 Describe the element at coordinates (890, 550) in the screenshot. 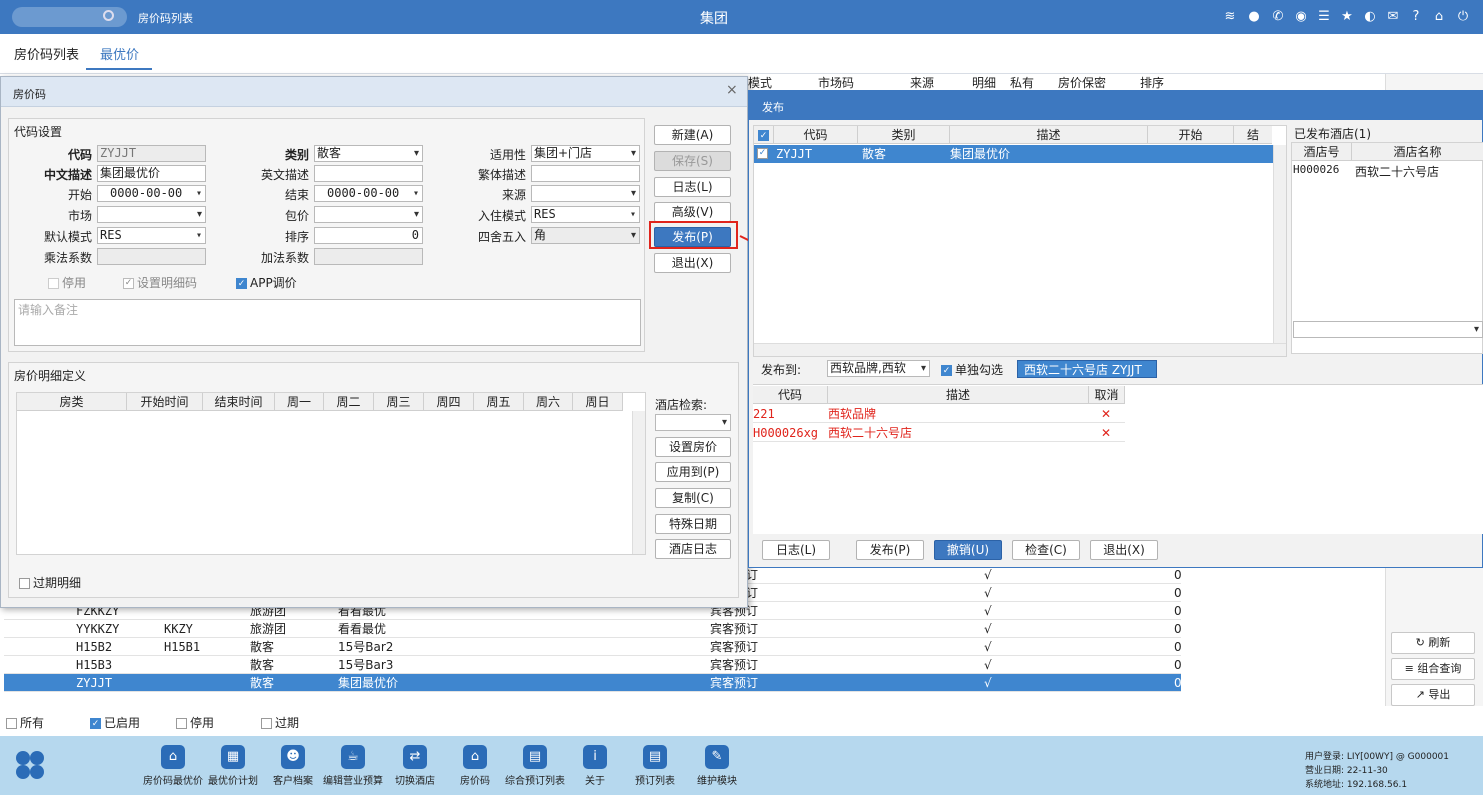

I see `pub-publish-button: 发布(P)` at that location.